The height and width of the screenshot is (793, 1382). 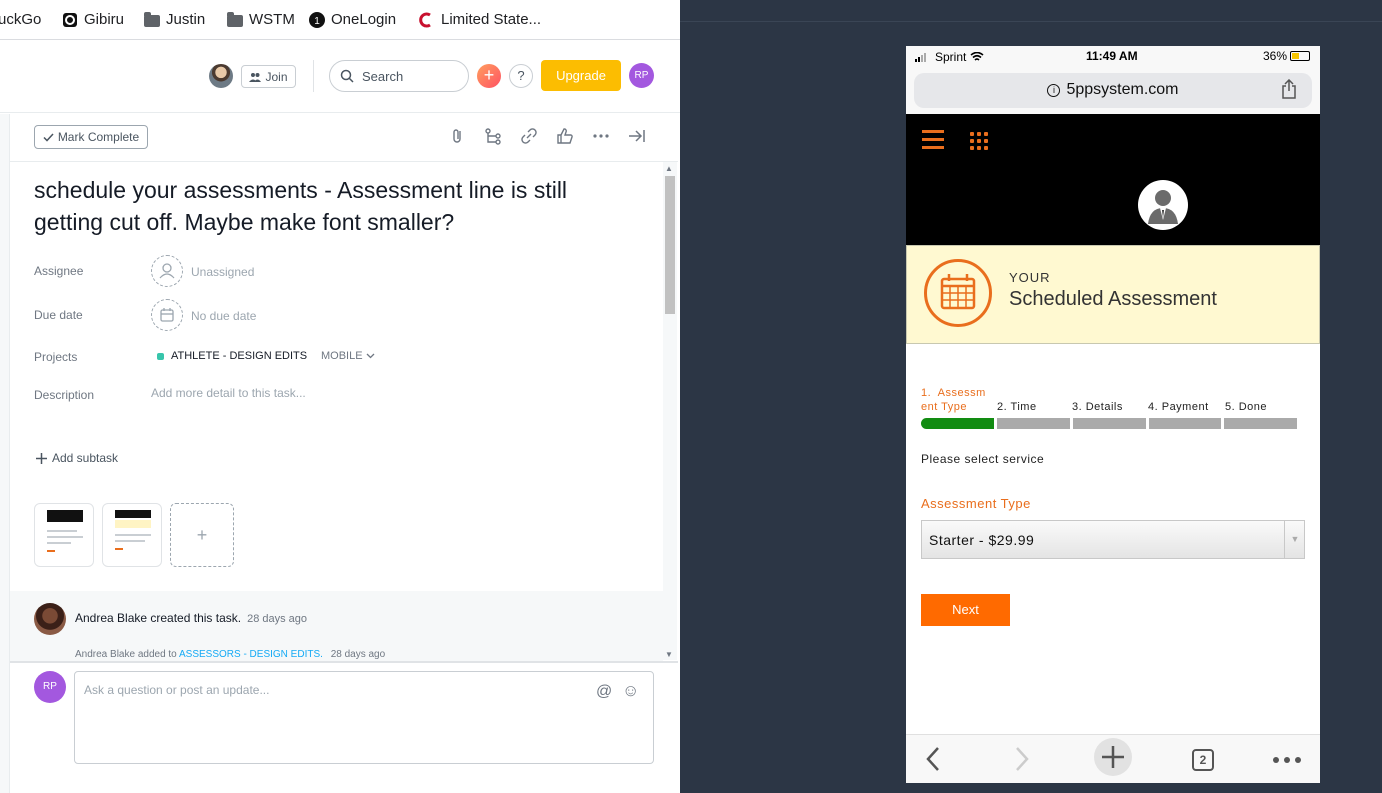 I want to click on bookmark-label: OneLogin, so click(x=364, y=19).